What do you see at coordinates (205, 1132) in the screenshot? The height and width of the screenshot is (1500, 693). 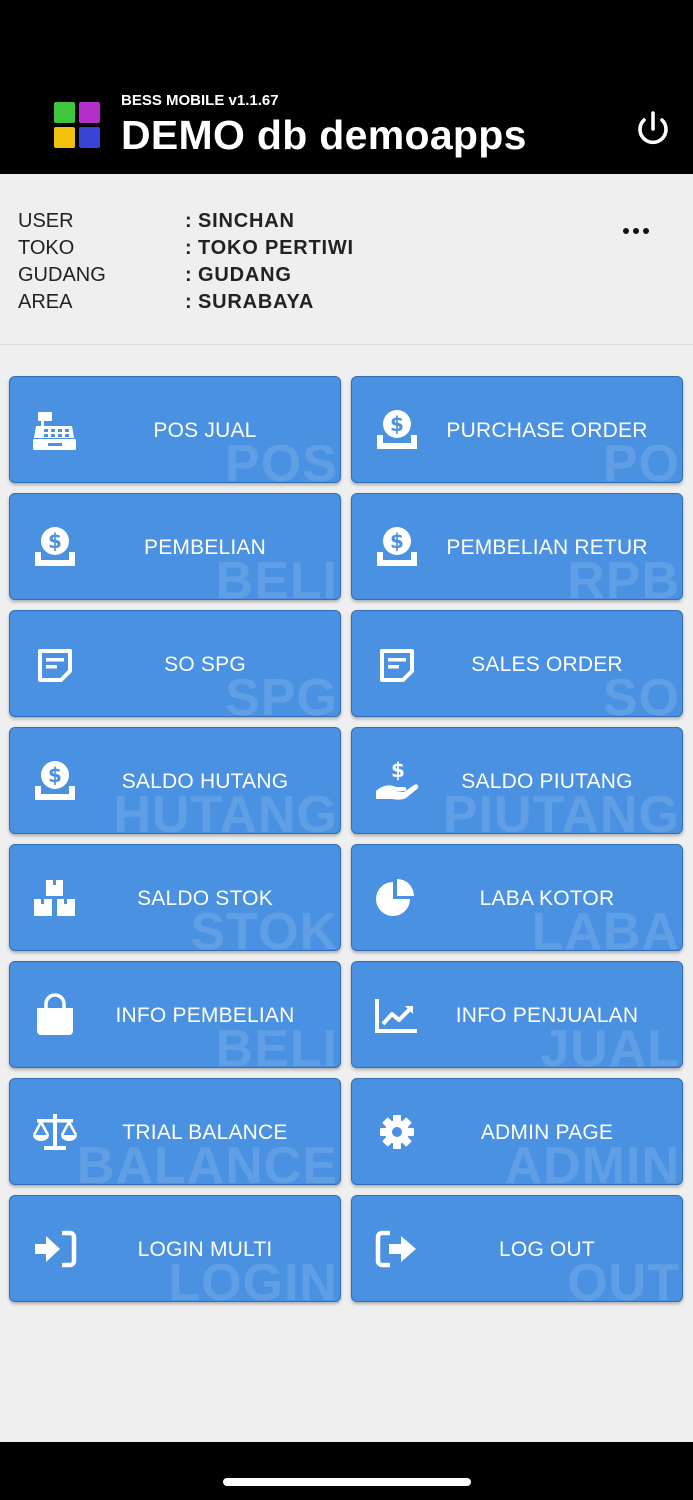 I see `tile-label: TRIAL BALANCE` at bounding box center [205, 1132].